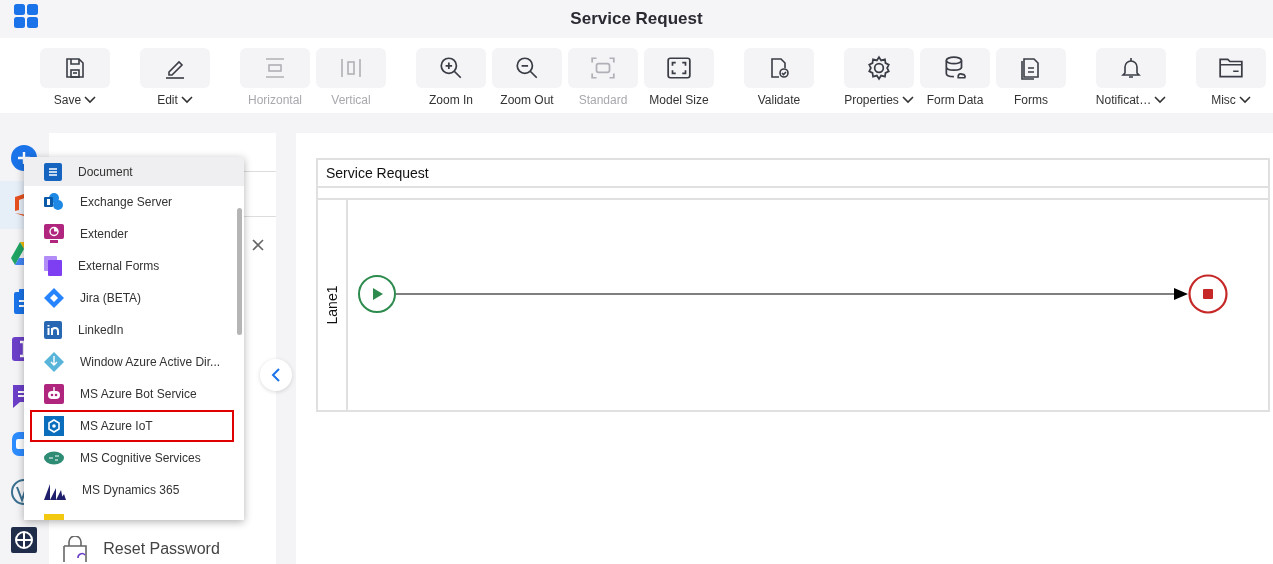  I want to click on formdata-toolbar-button, so click(955, 68).